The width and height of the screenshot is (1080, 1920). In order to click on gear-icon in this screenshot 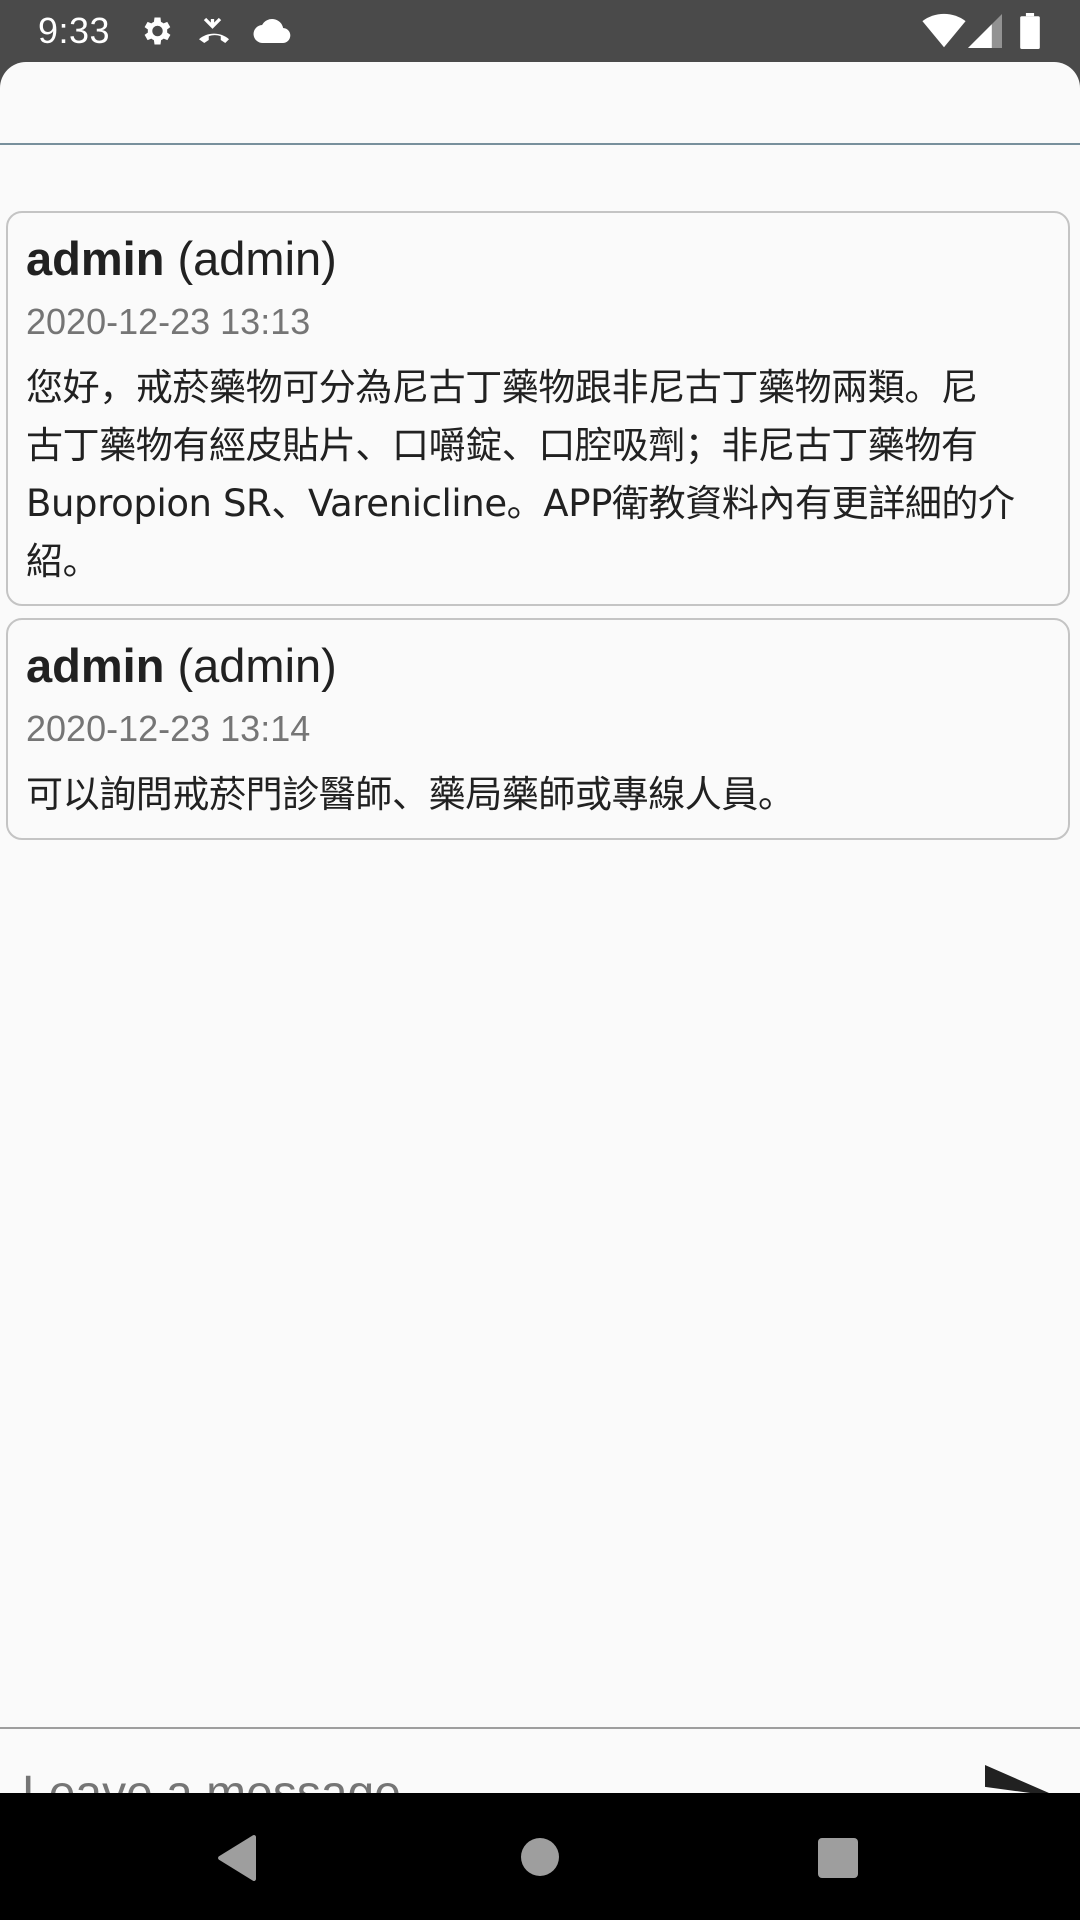, I will do `click(156, 33)`.